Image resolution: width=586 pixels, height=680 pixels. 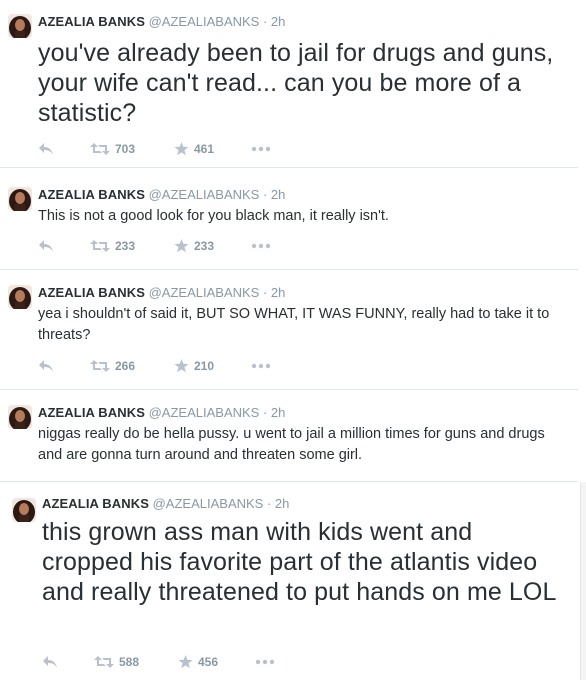 What do you see at coordinates (158, 149) in the screenshot?
I see `tweet-actions: 703 461` at bounding box center [158, 149].